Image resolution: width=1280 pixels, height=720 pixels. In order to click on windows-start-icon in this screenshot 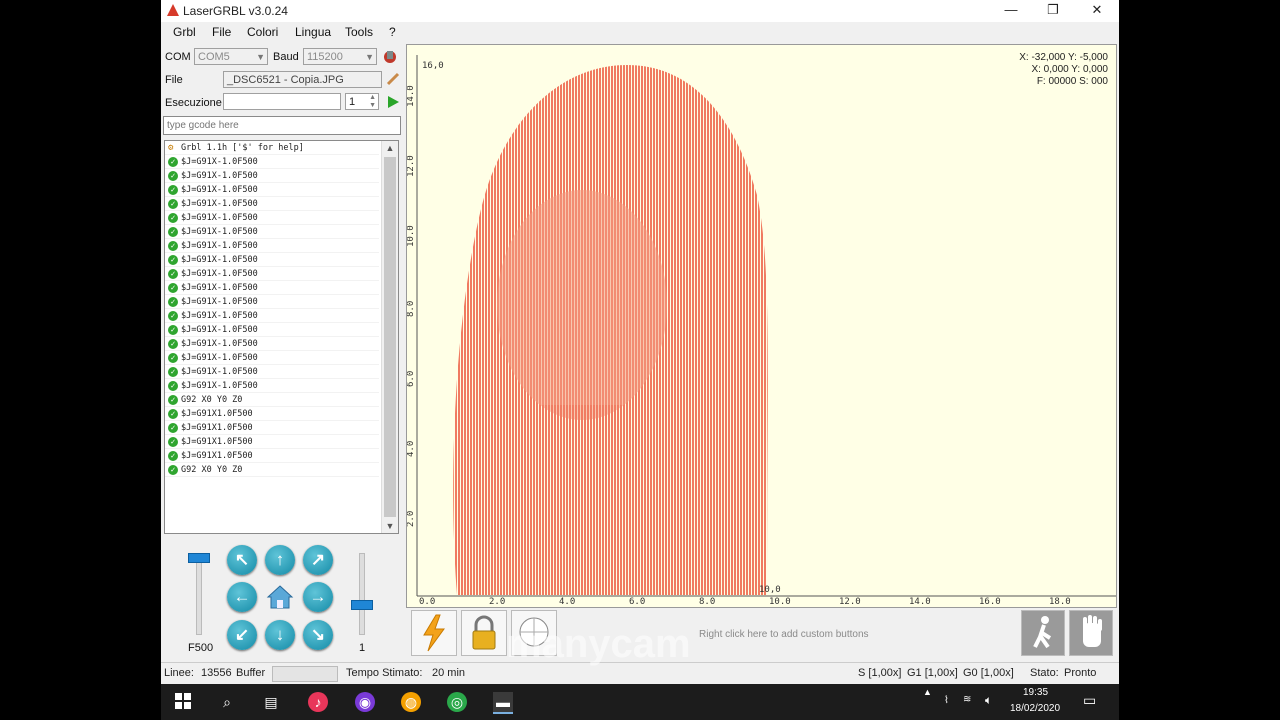, I will do `click(183, 702)`.